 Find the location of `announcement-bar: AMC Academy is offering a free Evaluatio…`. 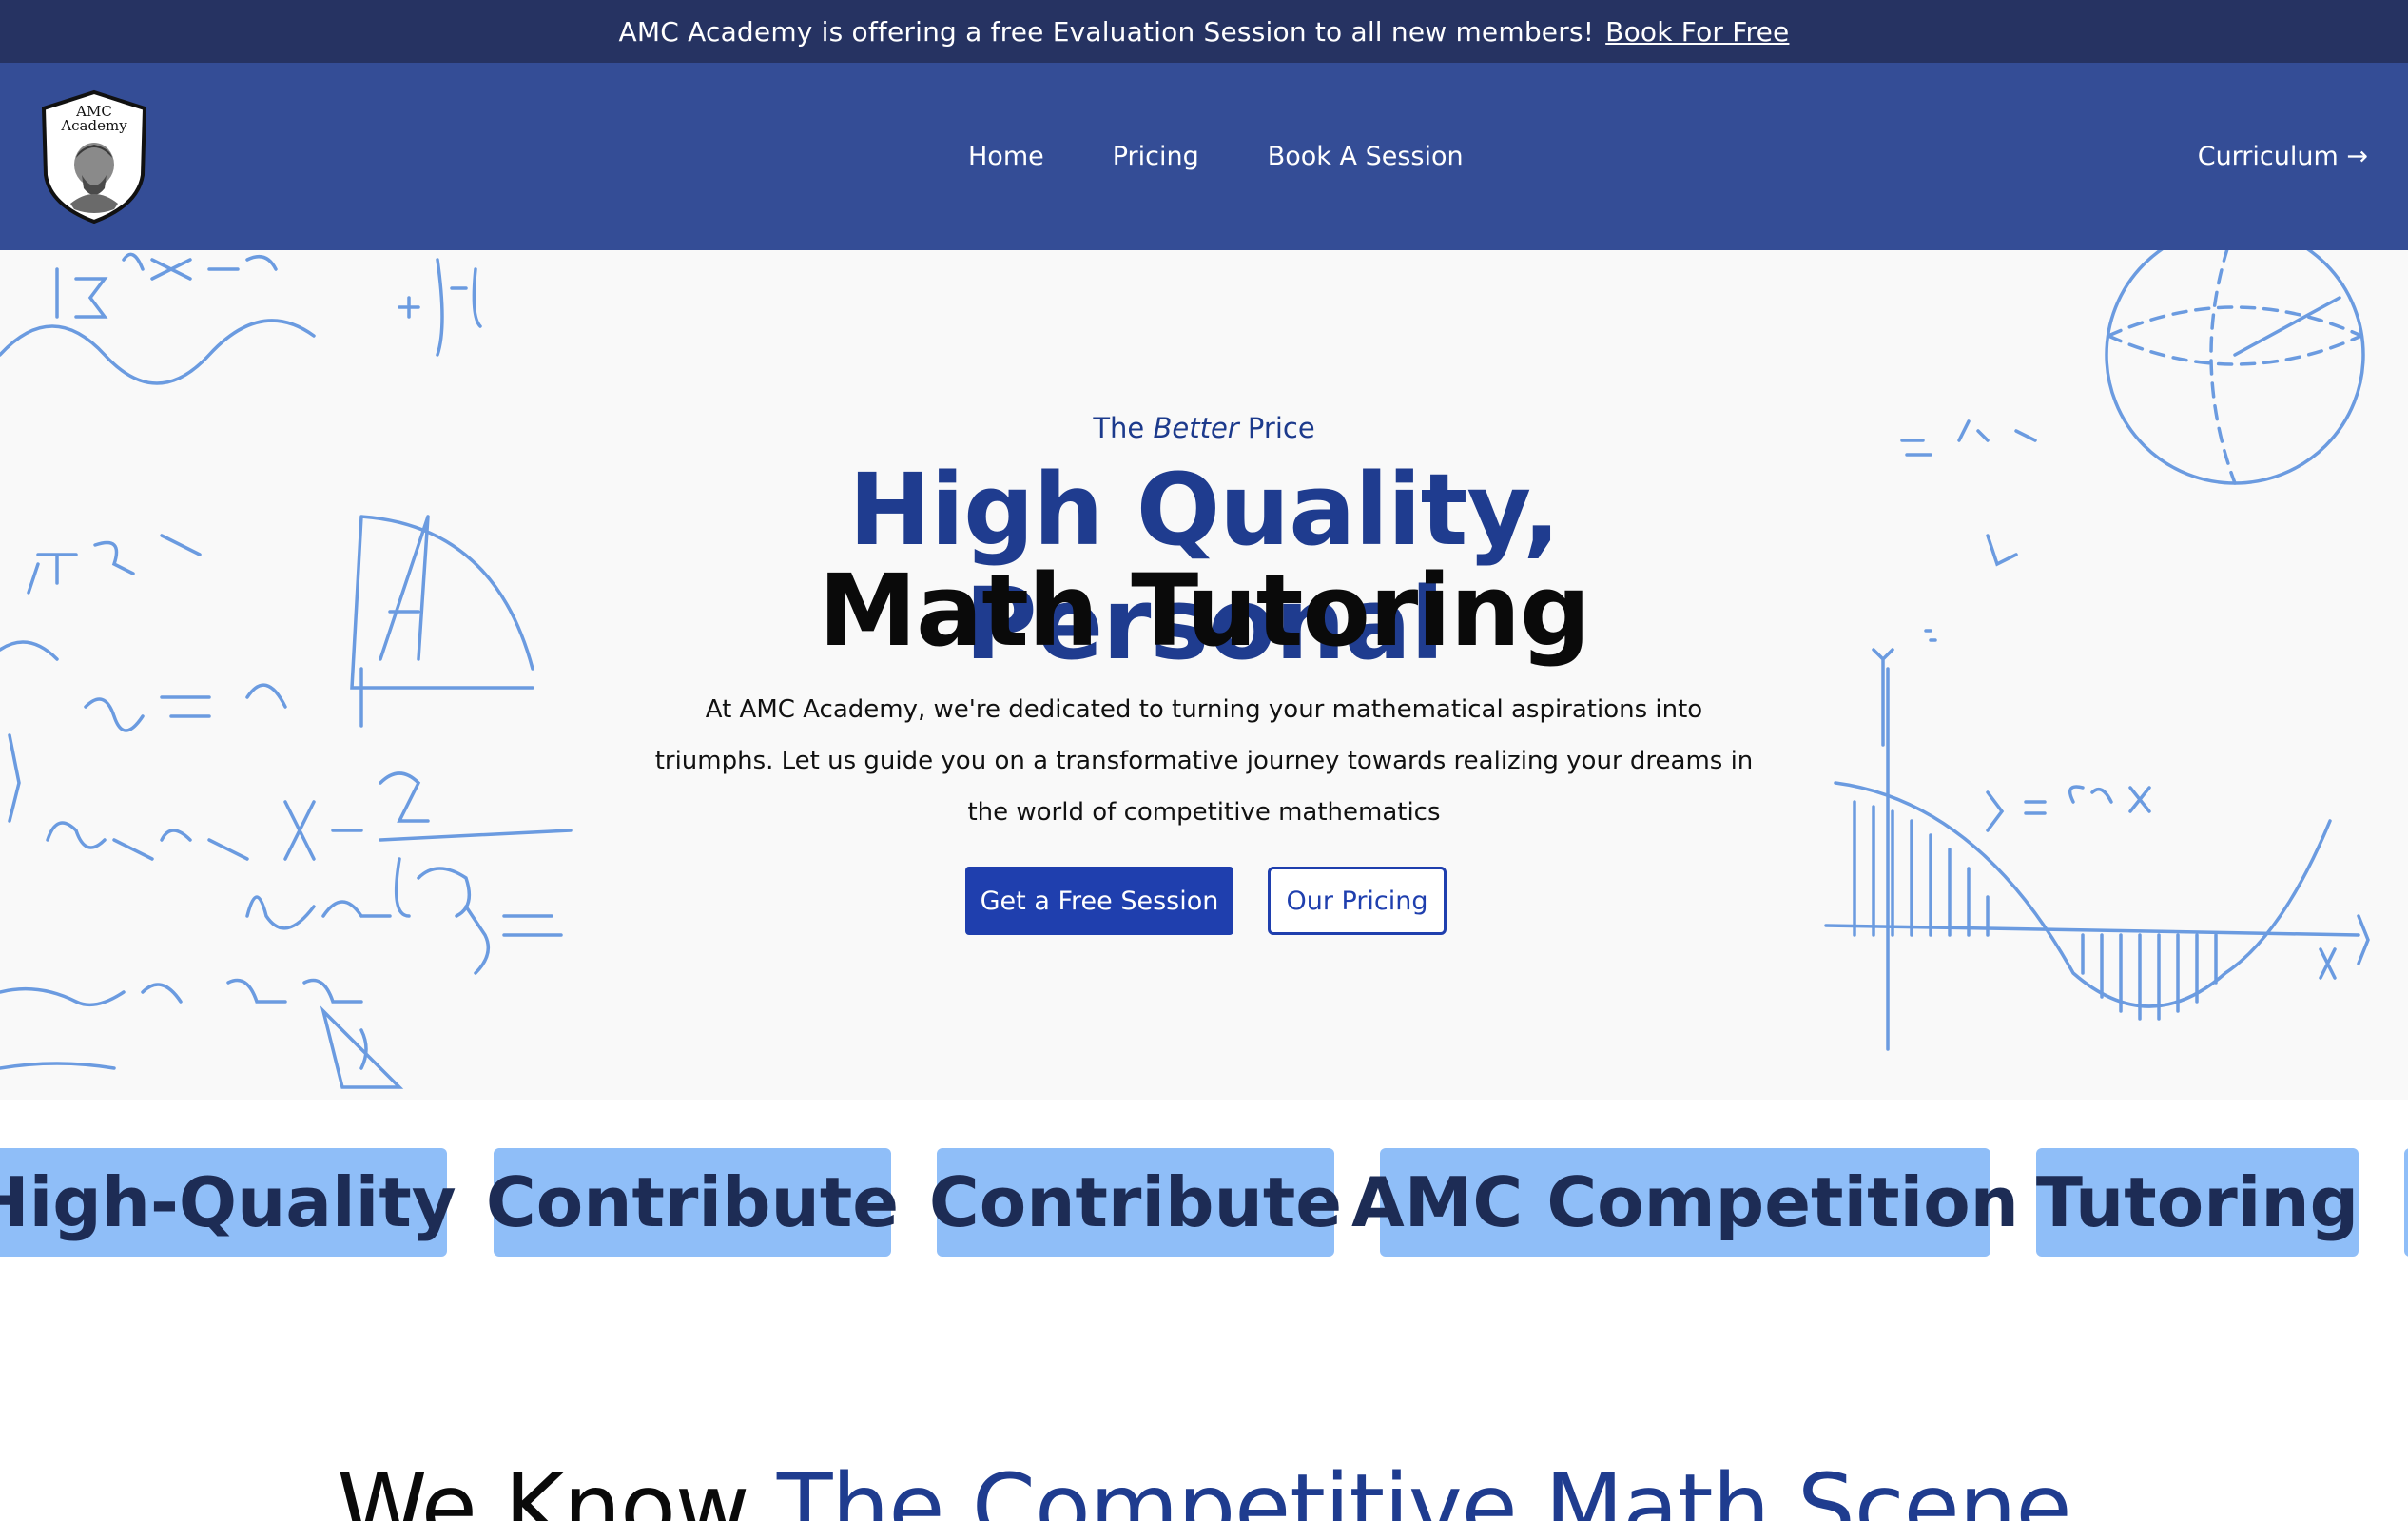

announcement-bar: AMC Academy is offering a free Evaluatio… is located at coordinates (1204, 31).